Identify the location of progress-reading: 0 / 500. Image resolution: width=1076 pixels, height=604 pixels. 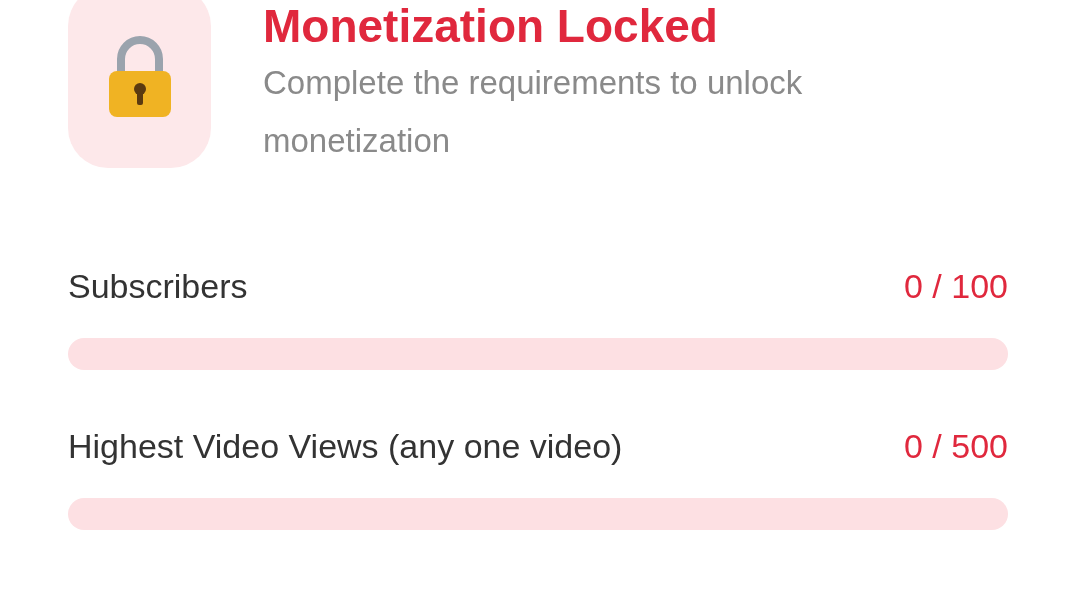
(956, 446).